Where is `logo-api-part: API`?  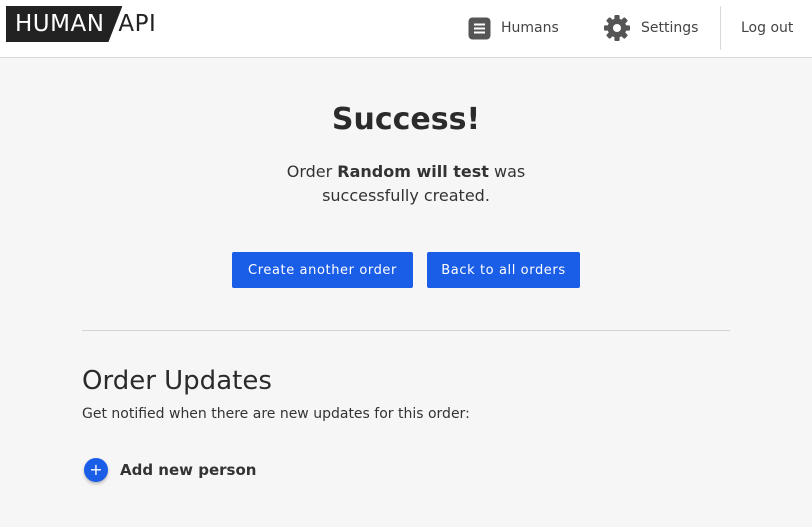 logo-api-part: API is located at coordinates (137, 24).